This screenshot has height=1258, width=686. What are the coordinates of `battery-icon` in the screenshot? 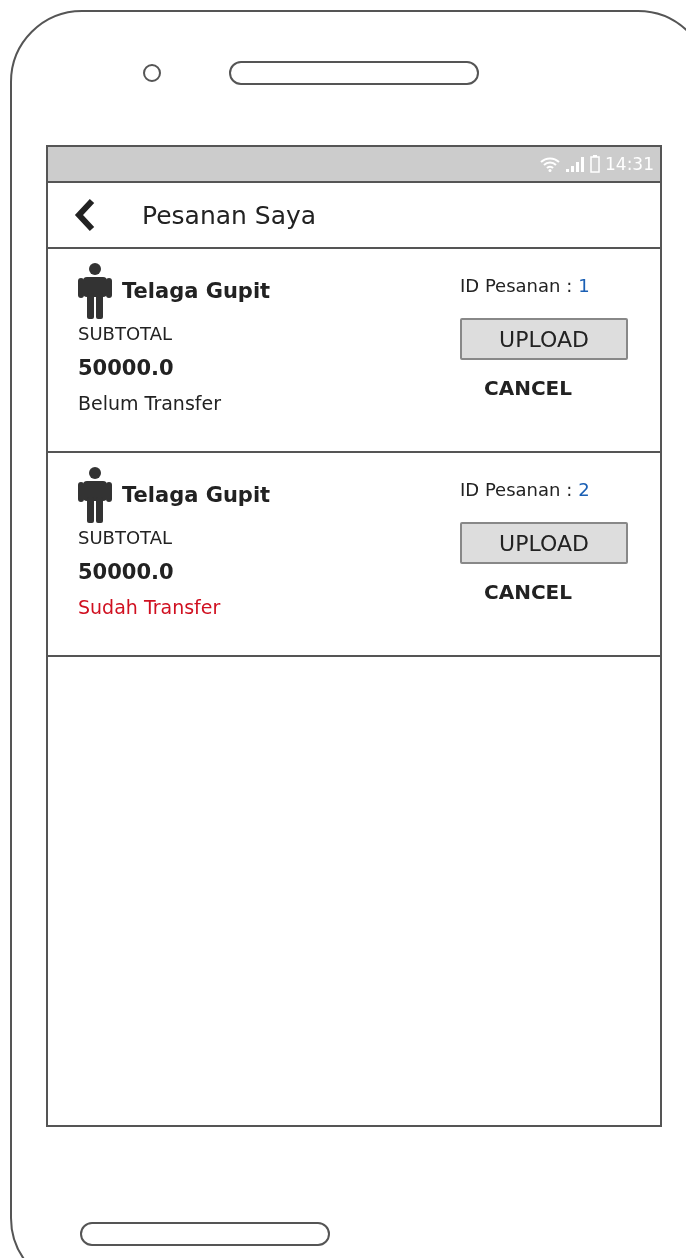 It's located at (595, 164).